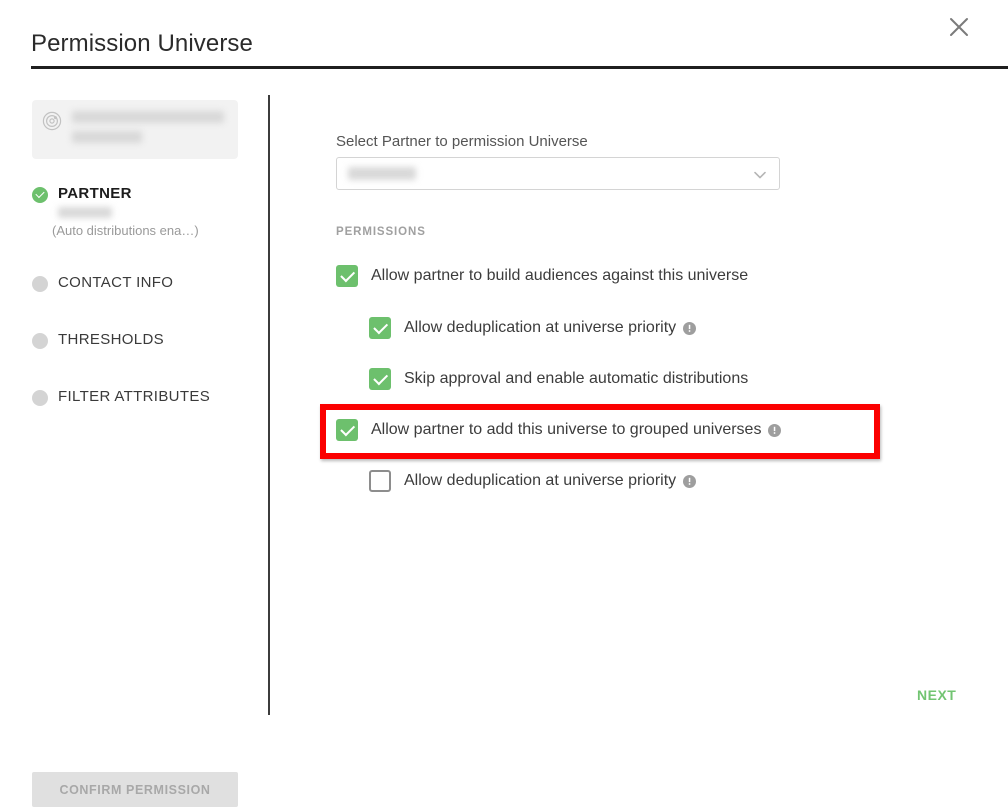 This screenshot has height=807, width=1008. What do you see at coordinates (147, 194) in the screenshot?
I see `sidebar-item-partner: PARTNER` at bounding box center [147, 194].